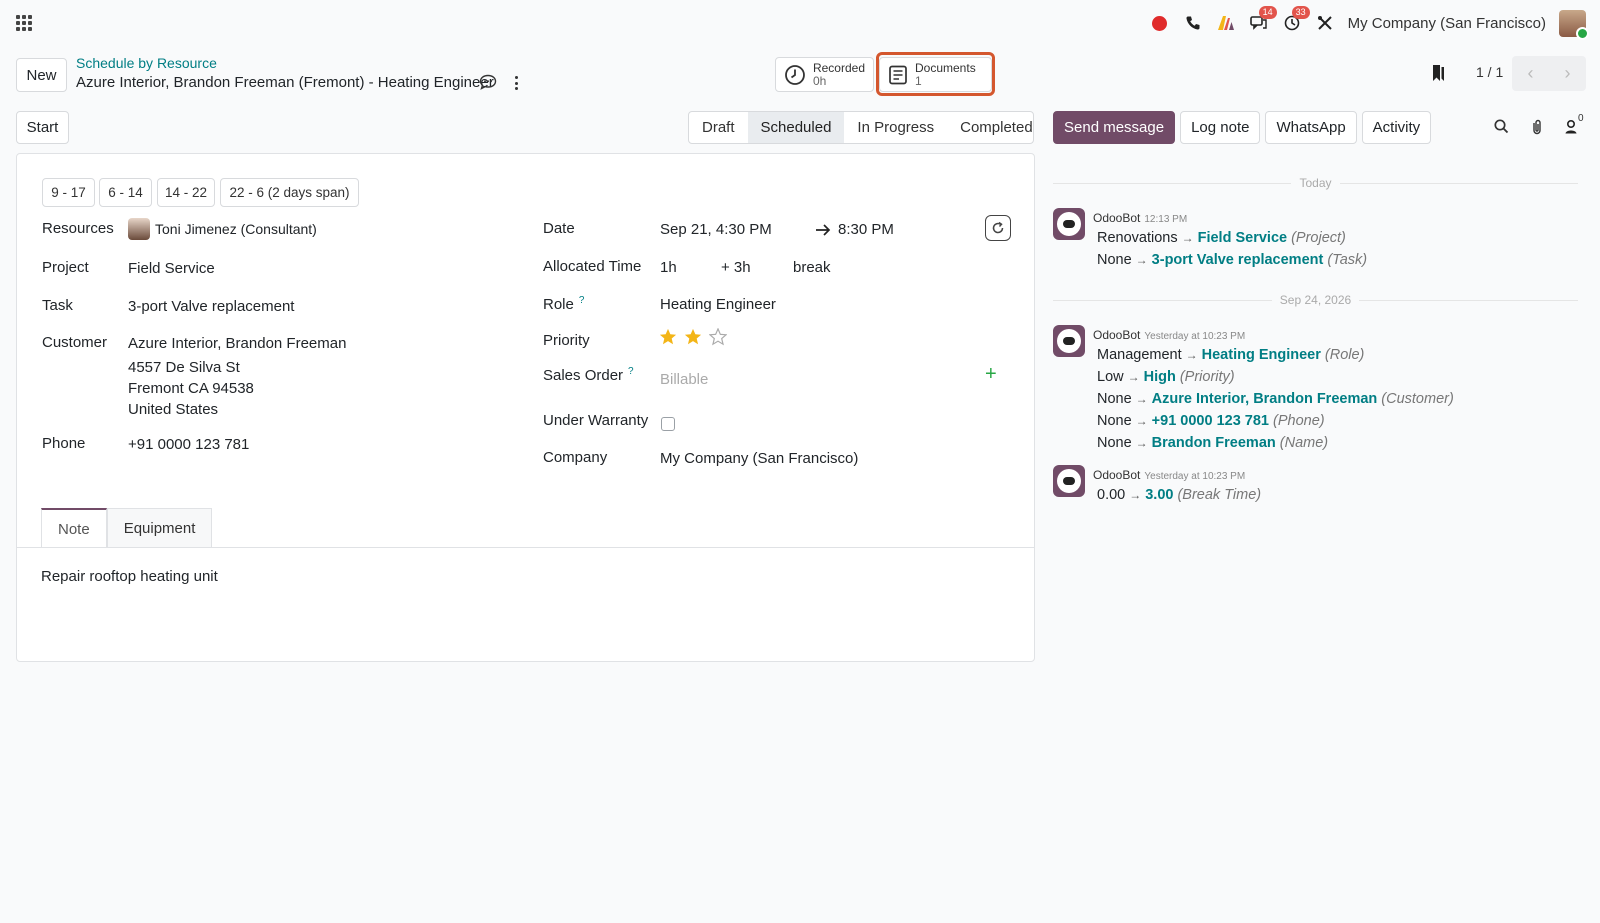 This screenshot has height=923, width=1600. I want to click on activities-clock-icon: 33, so click(1296, 19).